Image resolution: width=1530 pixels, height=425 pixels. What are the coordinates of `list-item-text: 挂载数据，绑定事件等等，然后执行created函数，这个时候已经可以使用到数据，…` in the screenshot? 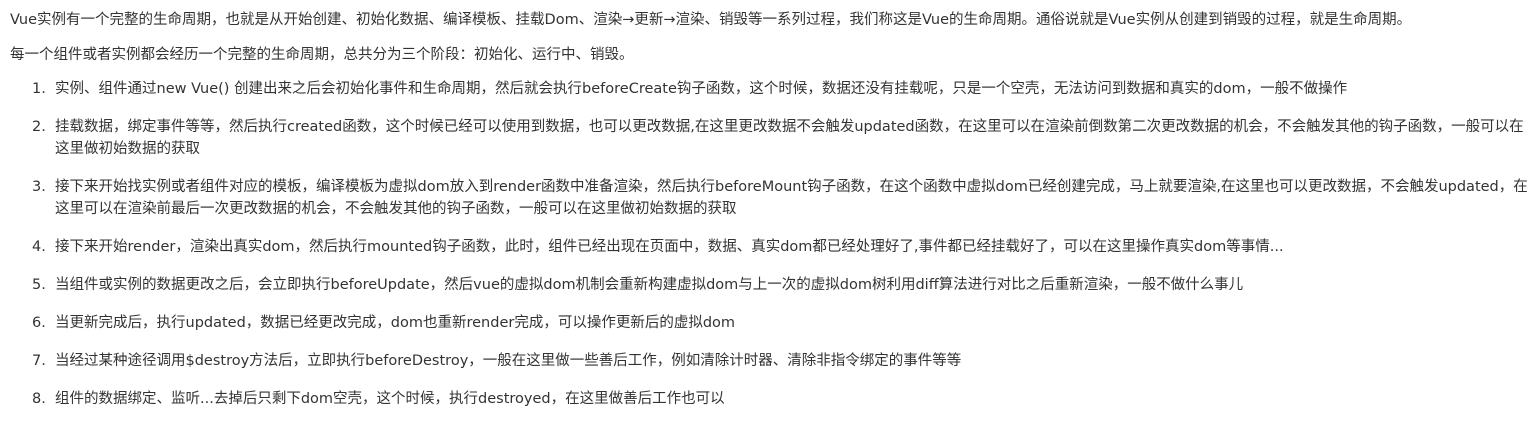 It's located at (789, 138).